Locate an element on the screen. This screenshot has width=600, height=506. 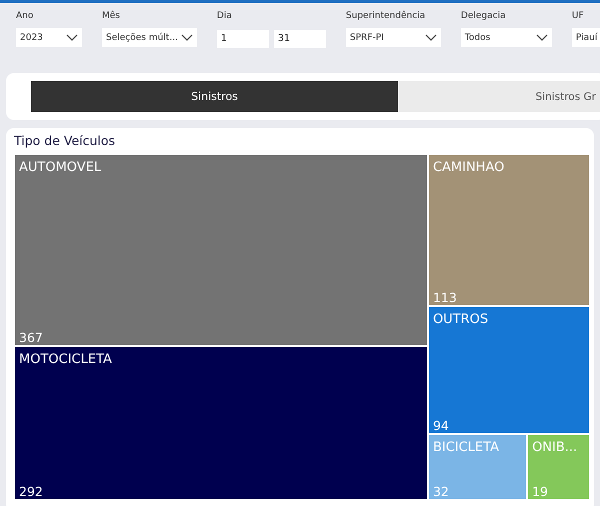
date-field: 31 is located at coordinates (300, 39).